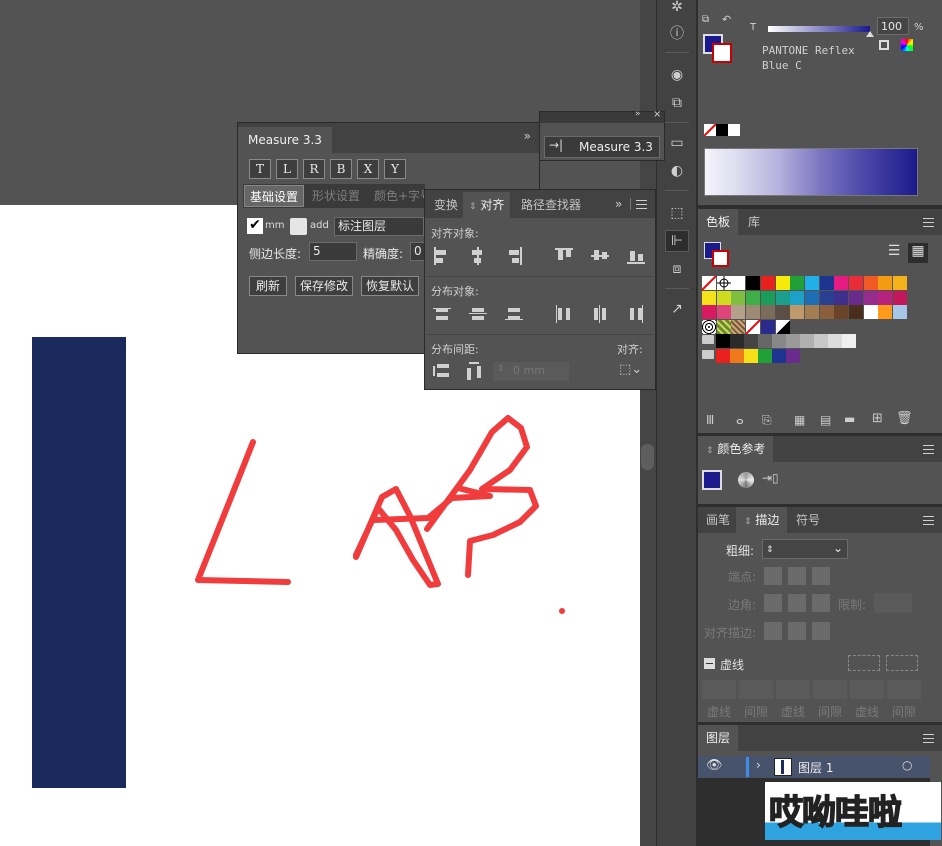 Image resolution: width=942 pixels, height=846 pixels. I want to click on vertical-distribute-center-icon, so click(478, 314).